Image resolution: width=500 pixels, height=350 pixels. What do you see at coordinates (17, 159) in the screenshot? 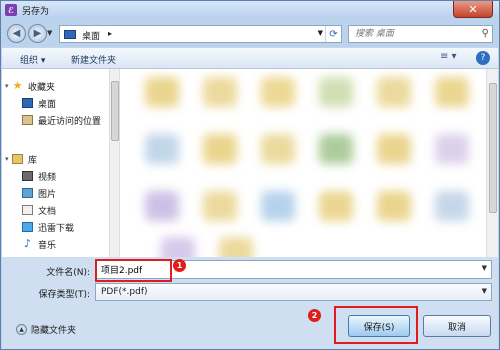
I see `library-icon` at bounding box center [17, 159].